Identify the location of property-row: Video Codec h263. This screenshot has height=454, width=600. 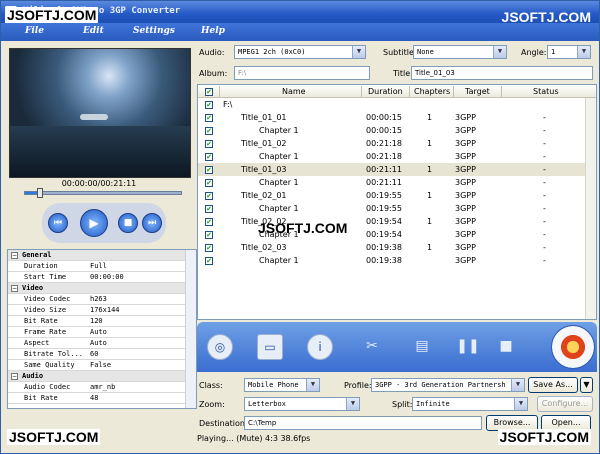
(97, 299).